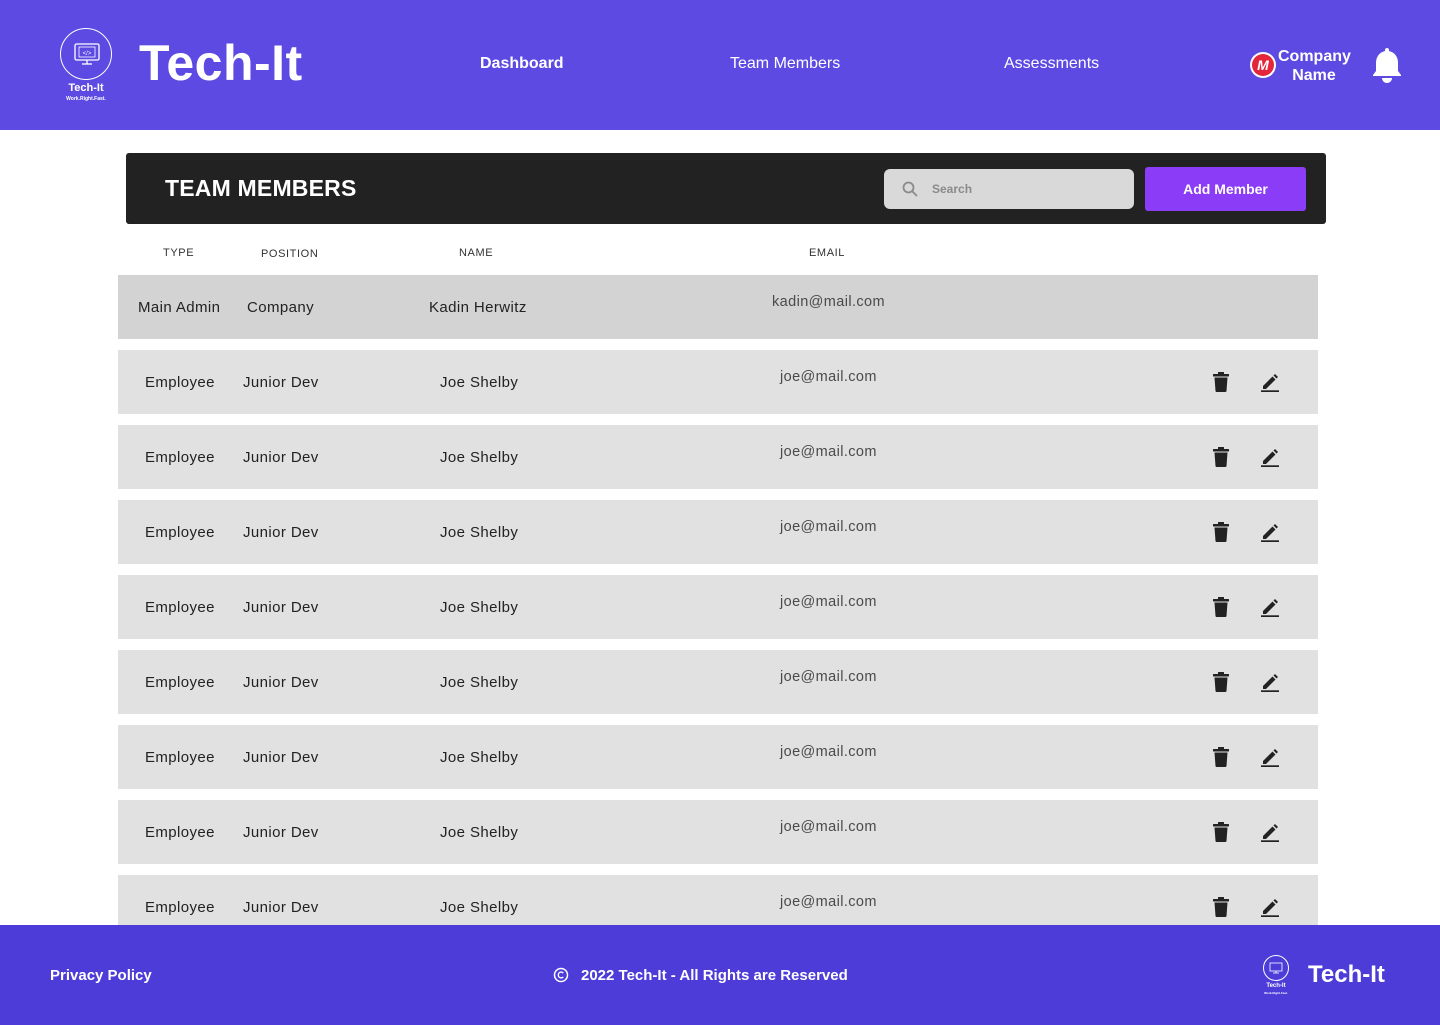  I want to click on add-member-button: Add Member, so click(1225, 189).